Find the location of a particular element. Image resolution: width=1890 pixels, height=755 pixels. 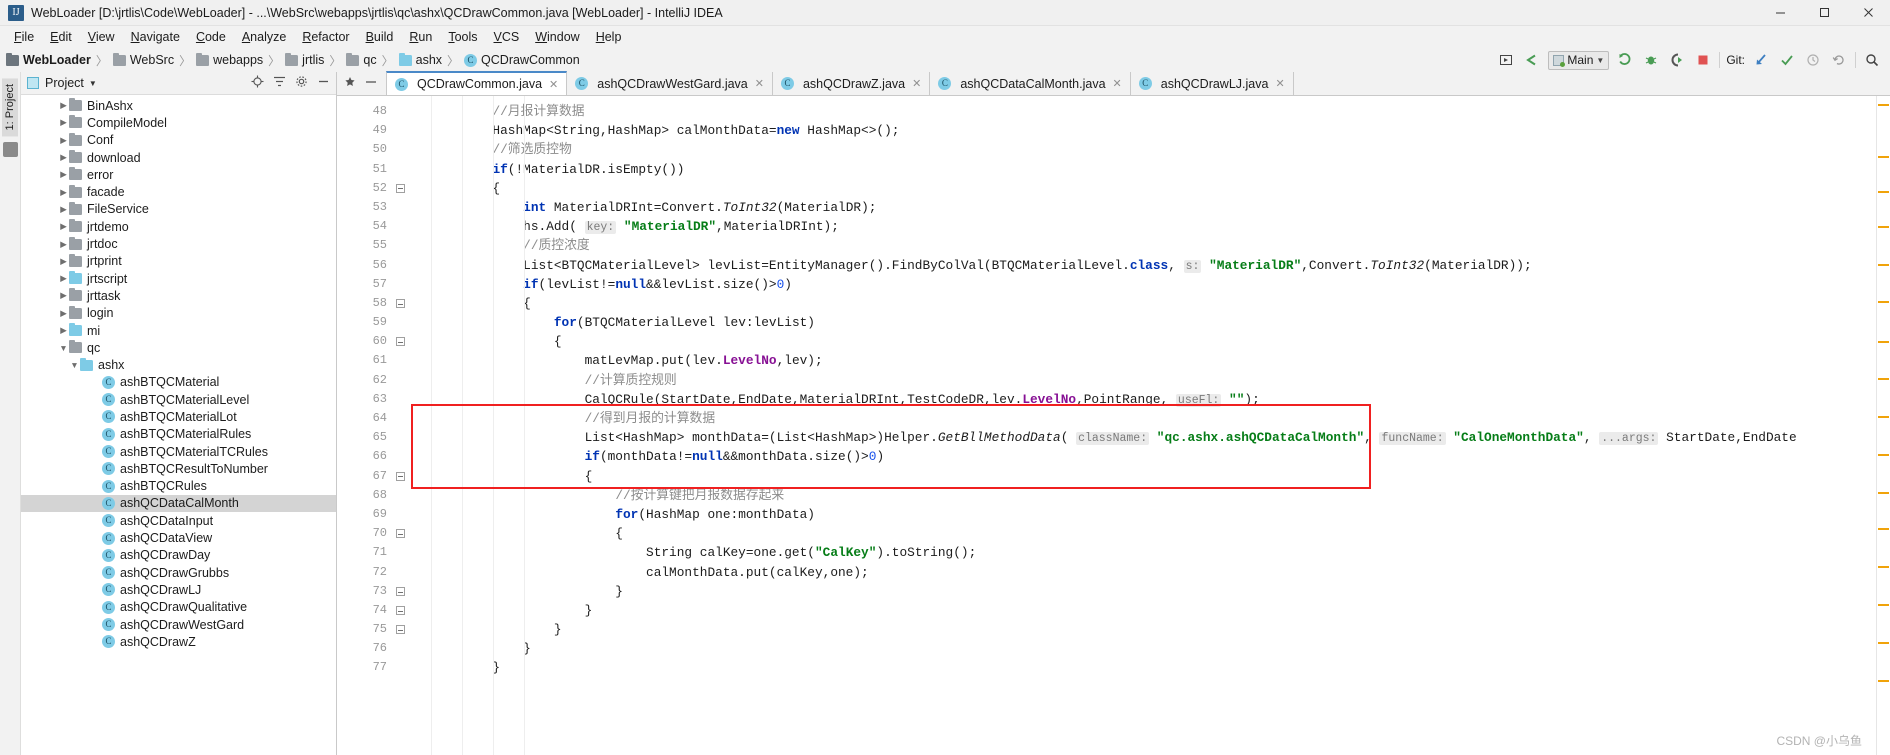

menu-item-code: Code is located at coordinates (211, 37).